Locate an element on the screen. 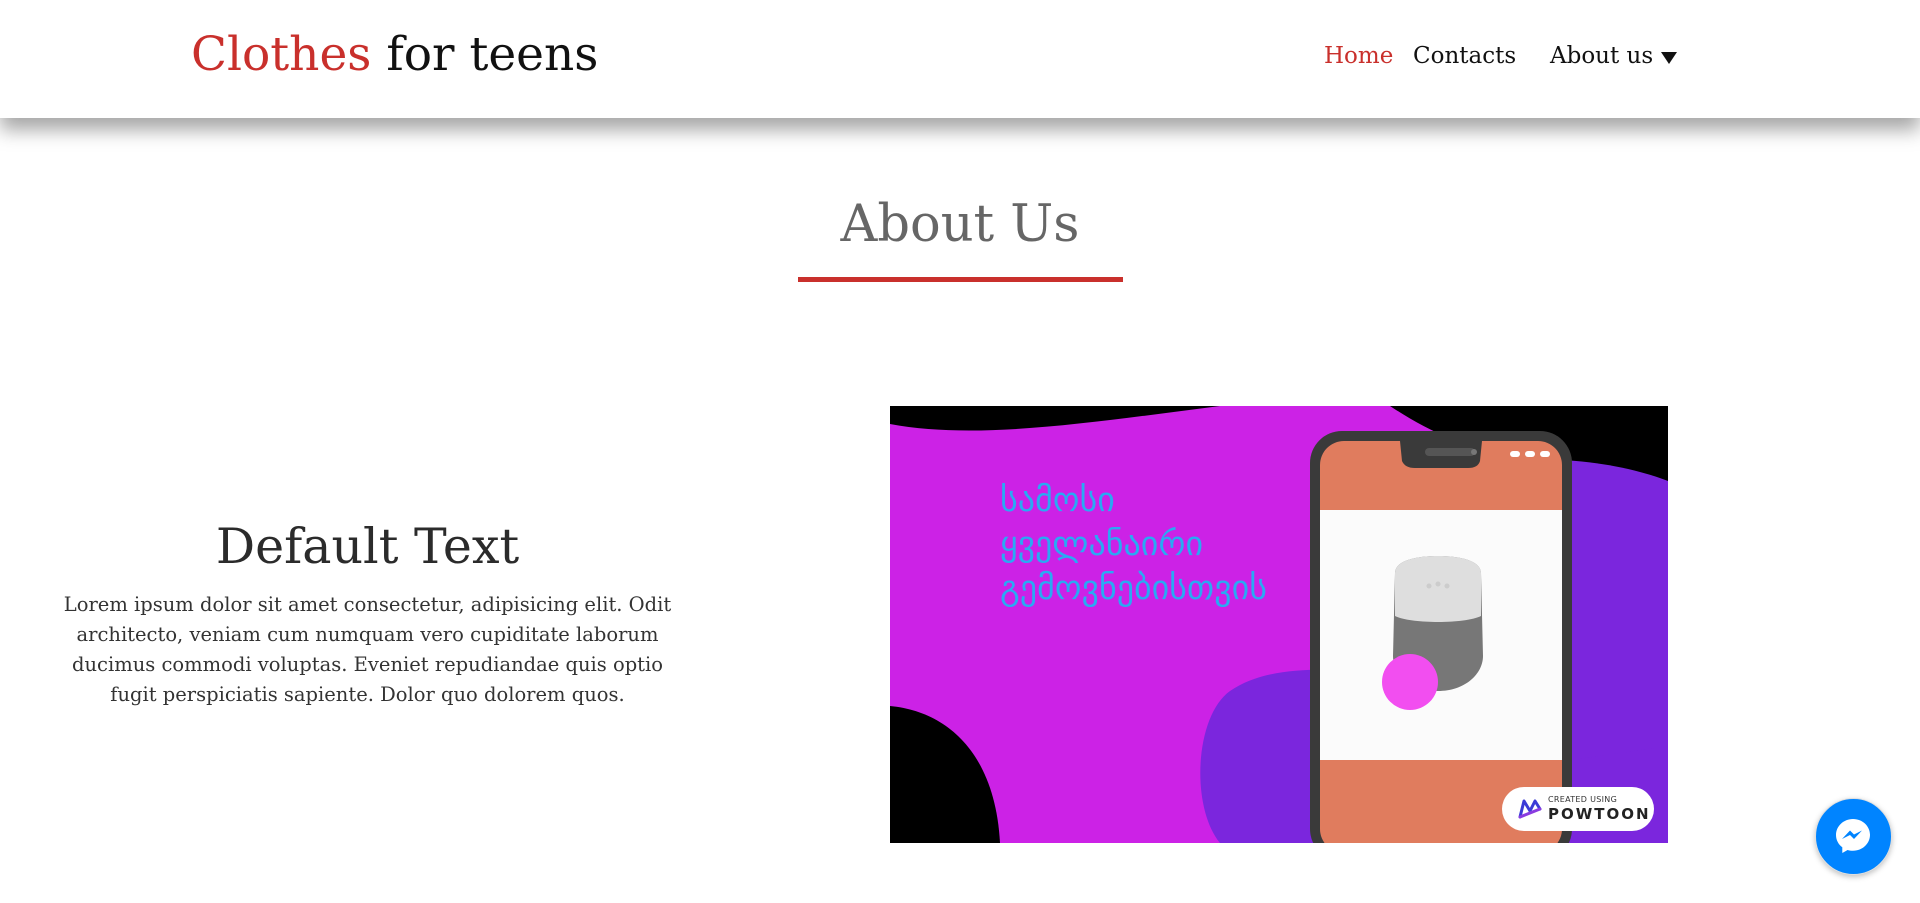 The width and height of the screenshot is (1920, 903). video-caption-line: გემოვნებისთვის is located at coordinates (1133, 588).